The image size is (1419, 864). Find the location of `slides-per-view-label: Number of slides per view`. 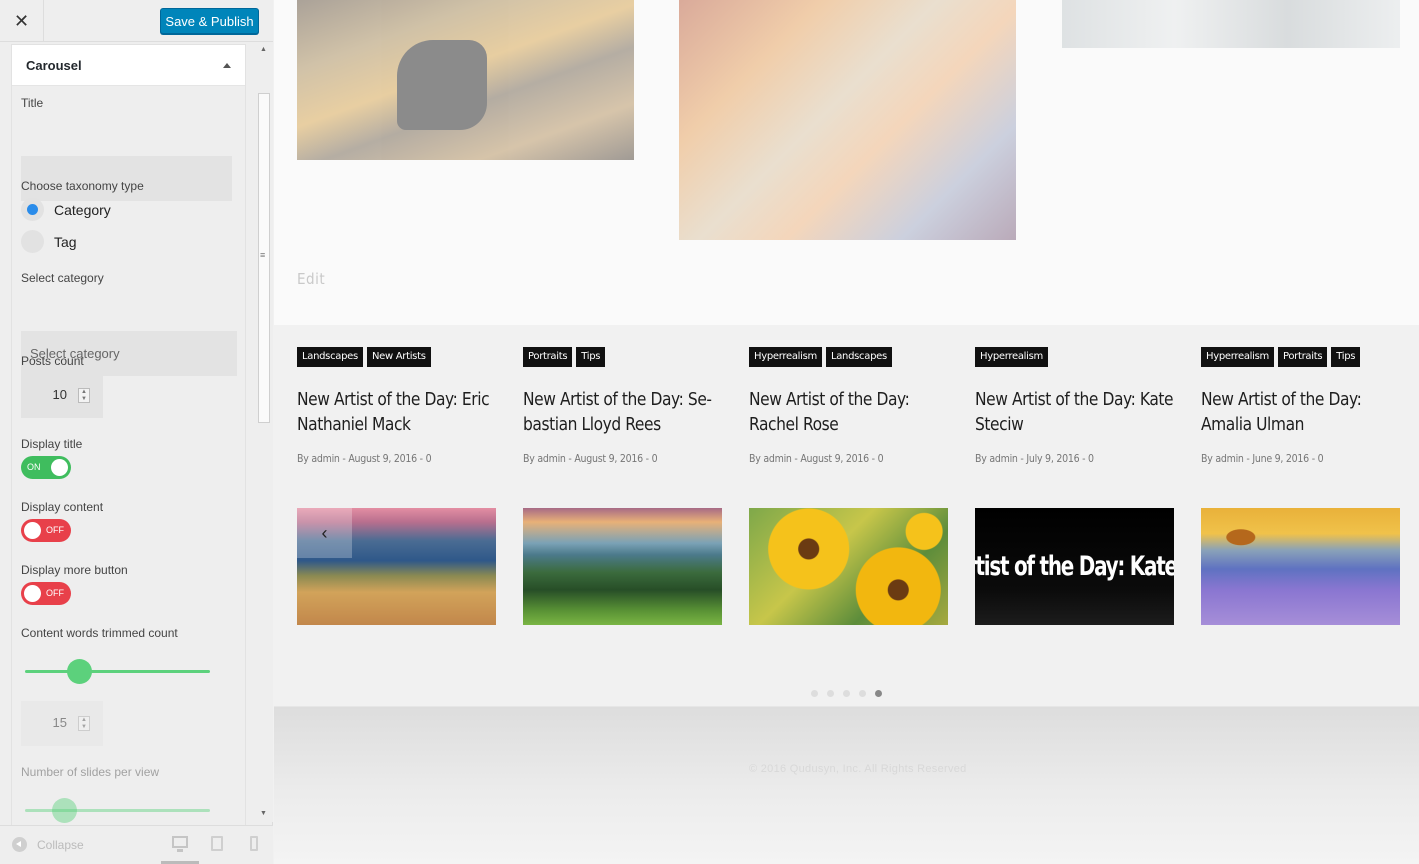

slides-per-view-label: Number of slides per view is located at coordinates (90, 772).